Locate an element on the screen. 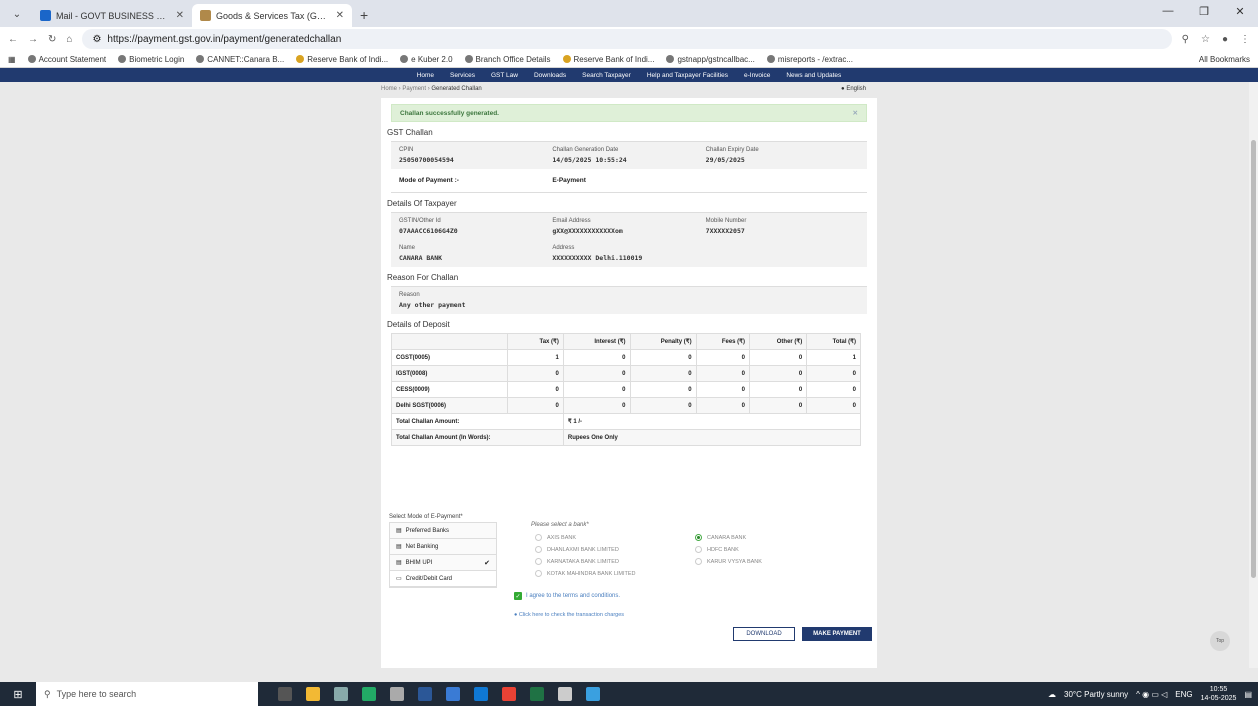 The image size is (1258, 706). nav-news: News and Updates is located at coordinates (813, 75).